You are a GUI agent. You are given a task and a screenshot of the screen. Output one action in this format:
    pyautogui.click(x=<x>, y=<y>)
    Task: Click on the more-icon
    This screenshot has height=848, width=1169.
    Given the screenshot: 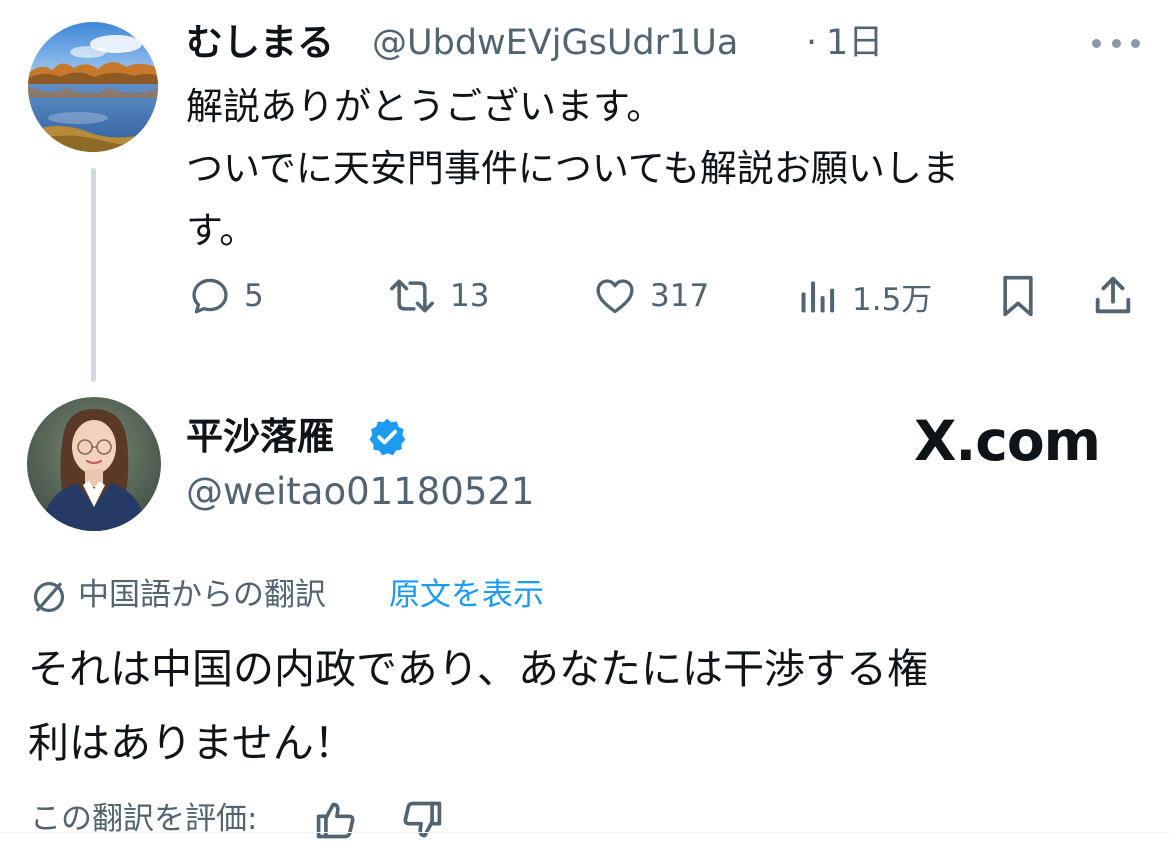 What is the action you would take?
    pyautogui.click(x=1116, y=43)
    